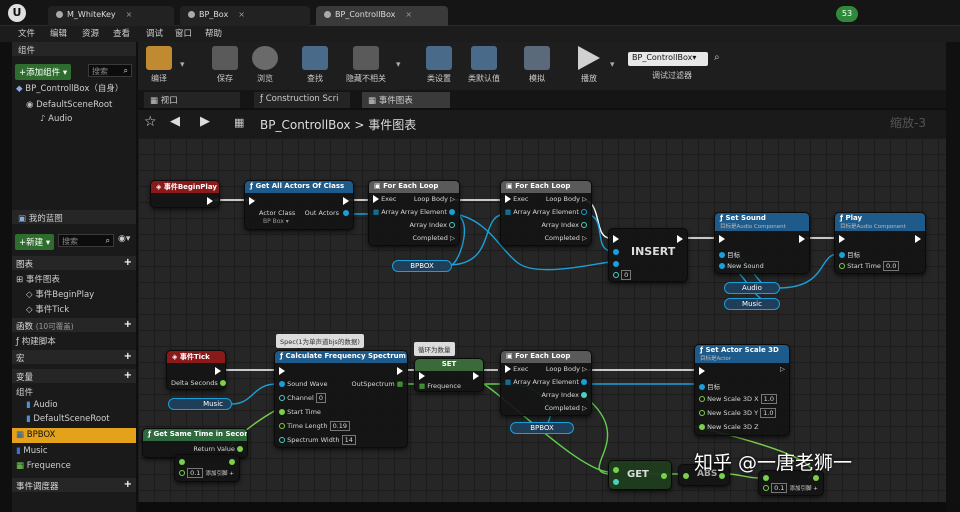 The width and height of the screenshot is (960, 512). What do you see at coordinates (768, 413) in the screenshot?
I see `scale-y-value: 1.0` at bounding box center [768, 413].